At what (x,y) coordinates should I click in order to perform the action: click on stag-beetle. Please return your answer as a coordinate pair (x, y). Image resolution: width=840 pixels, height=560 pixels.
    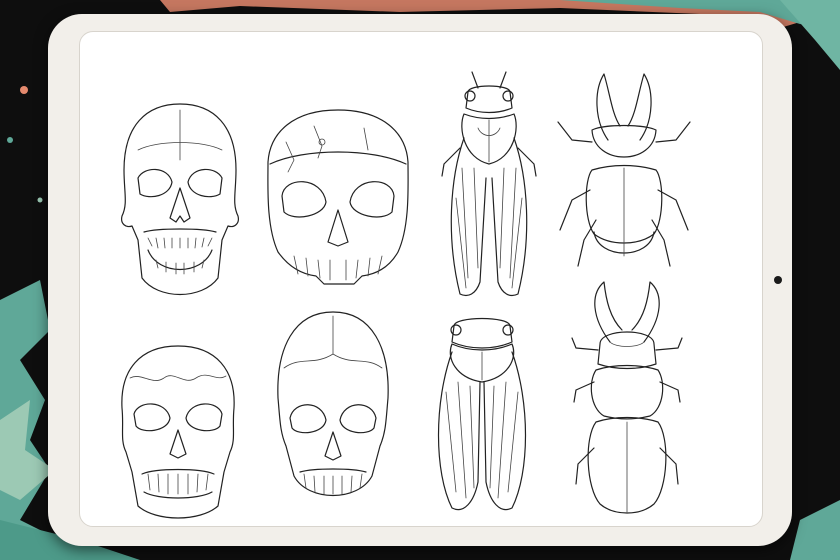
    Looking at the image, I should click on (627, 398).